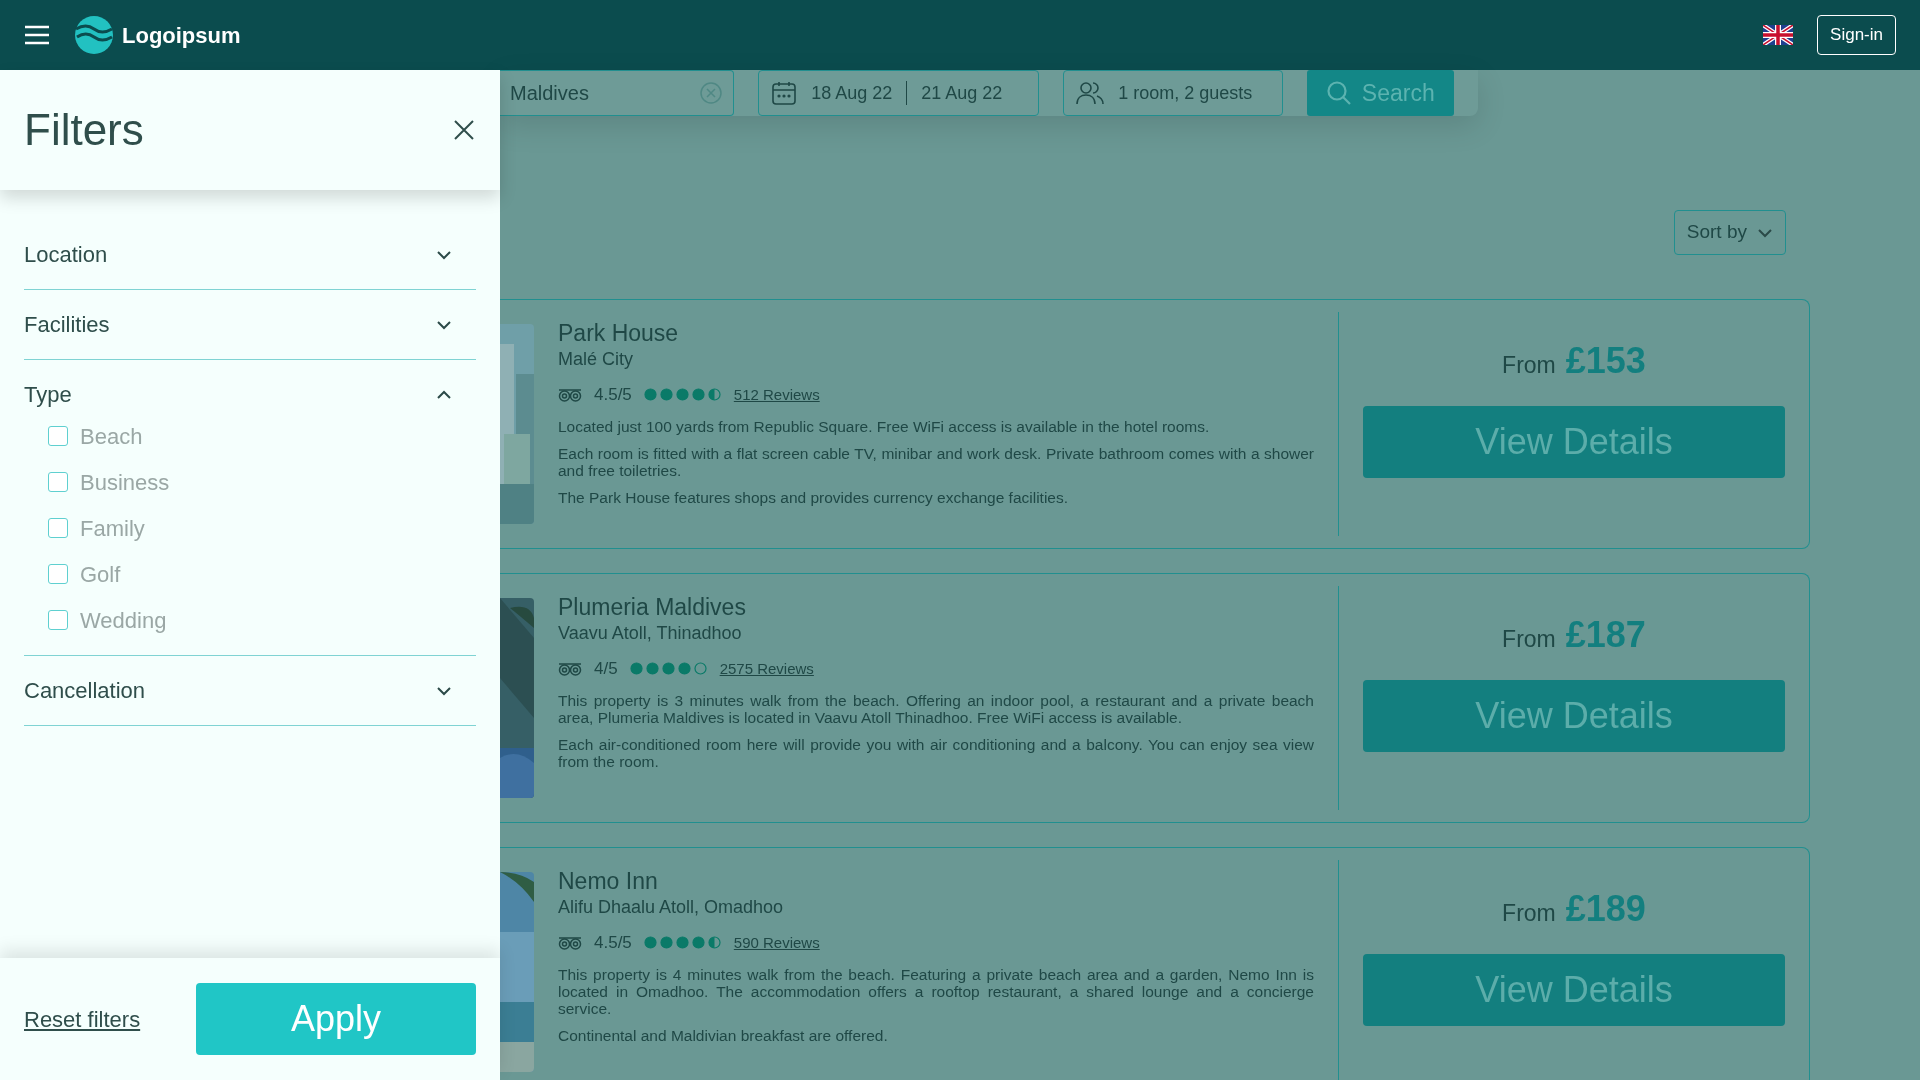 The height and width of the screenshot is (1080, 1920). What do you see at coordinates (1338, 93) in the screenshot?
I see `search-icon` at bounding box center [1338, 93].